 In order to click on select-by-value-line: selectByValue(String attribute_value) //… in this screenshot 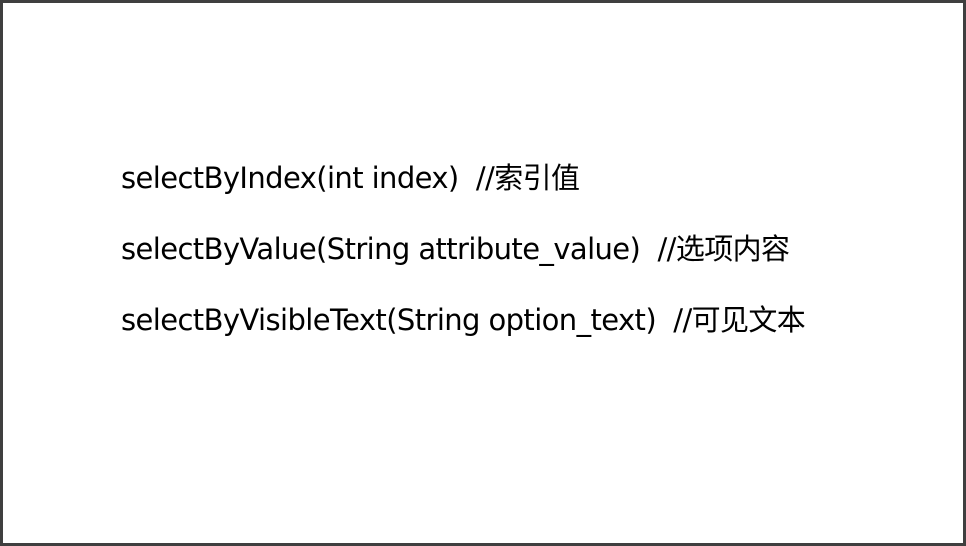, I will do `click(455, 249)`.